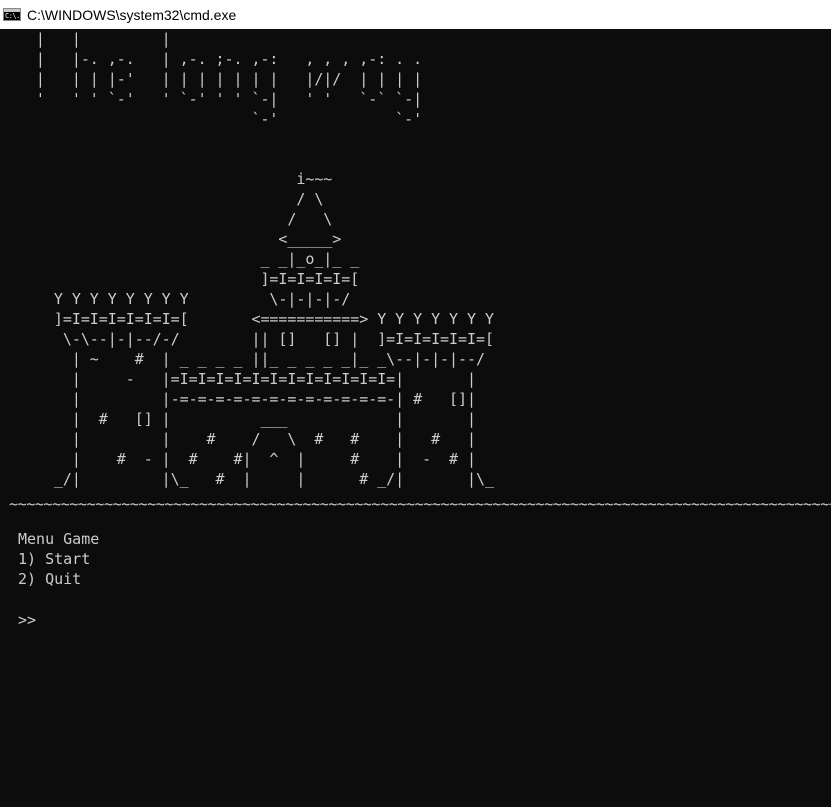  Describe the element at coordinates (59, 539) in the screenshot. I see `menu-title: Menu Game` at that location.